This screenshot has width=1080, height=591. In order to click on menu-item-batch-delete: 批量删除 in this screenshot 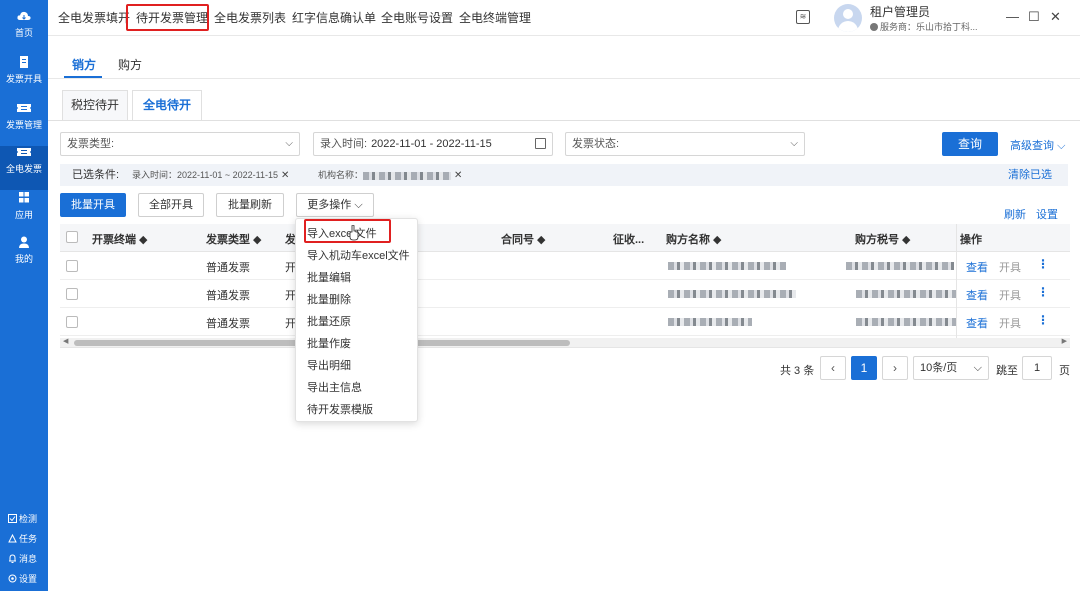, I will do `click(329, 299)`.